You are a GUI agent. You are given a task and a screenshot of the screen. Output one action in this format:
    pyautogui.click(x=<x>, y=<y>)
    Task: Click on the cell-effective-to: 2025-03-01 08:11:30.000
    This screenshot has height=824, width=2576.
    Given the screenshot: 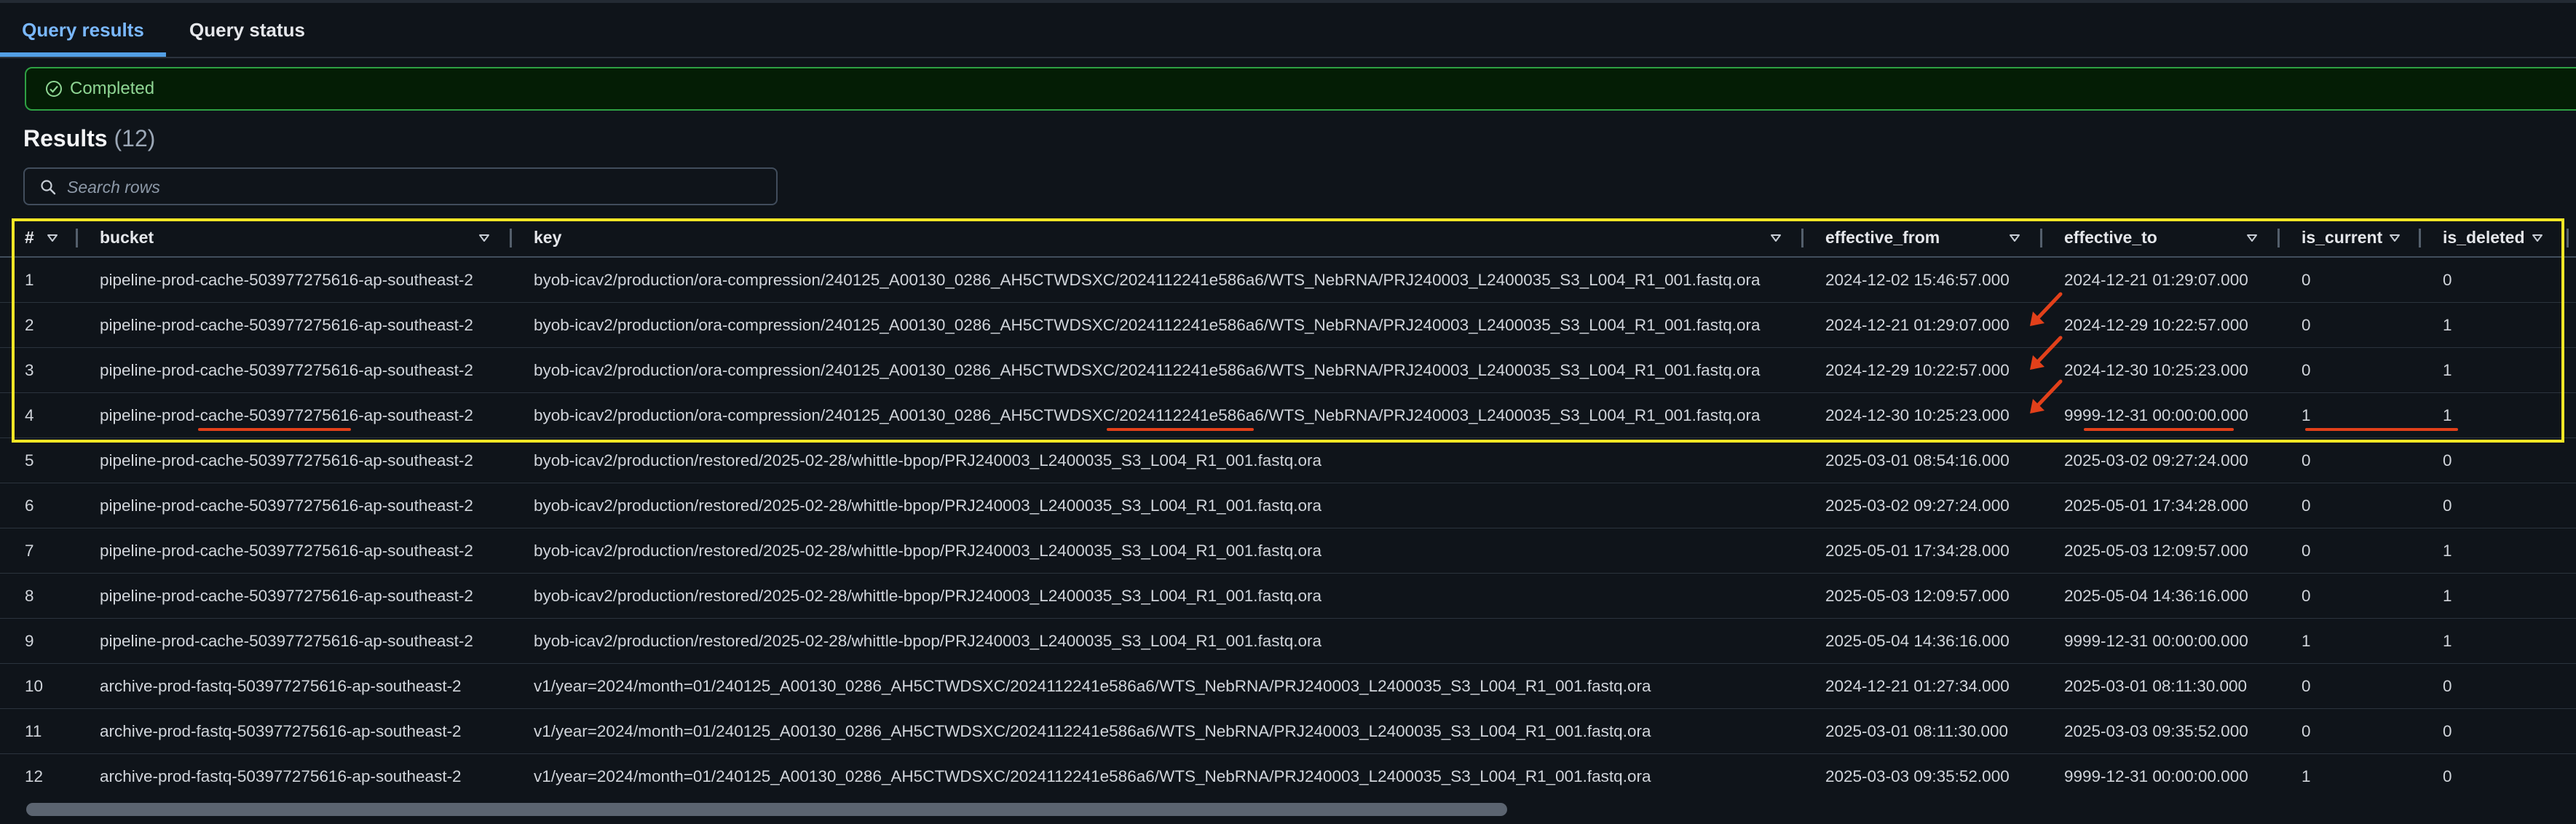 What is the action you would take?
    pyautogui.click(x=2161, y=686)
    